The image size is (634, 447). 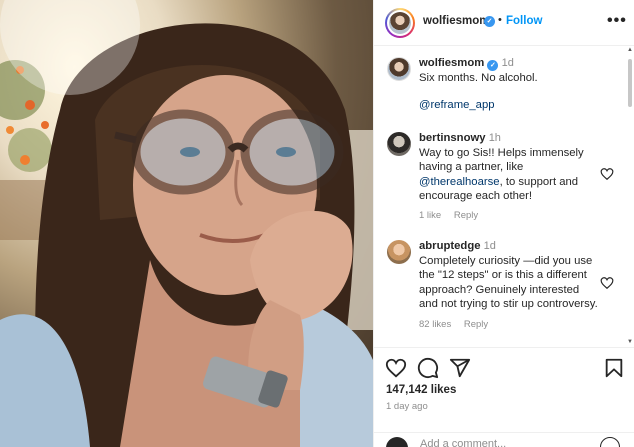 What do you see at coordinates (397, 442) in the screenshot?
I see `emoji-icon` at bounding box center [397, 442].